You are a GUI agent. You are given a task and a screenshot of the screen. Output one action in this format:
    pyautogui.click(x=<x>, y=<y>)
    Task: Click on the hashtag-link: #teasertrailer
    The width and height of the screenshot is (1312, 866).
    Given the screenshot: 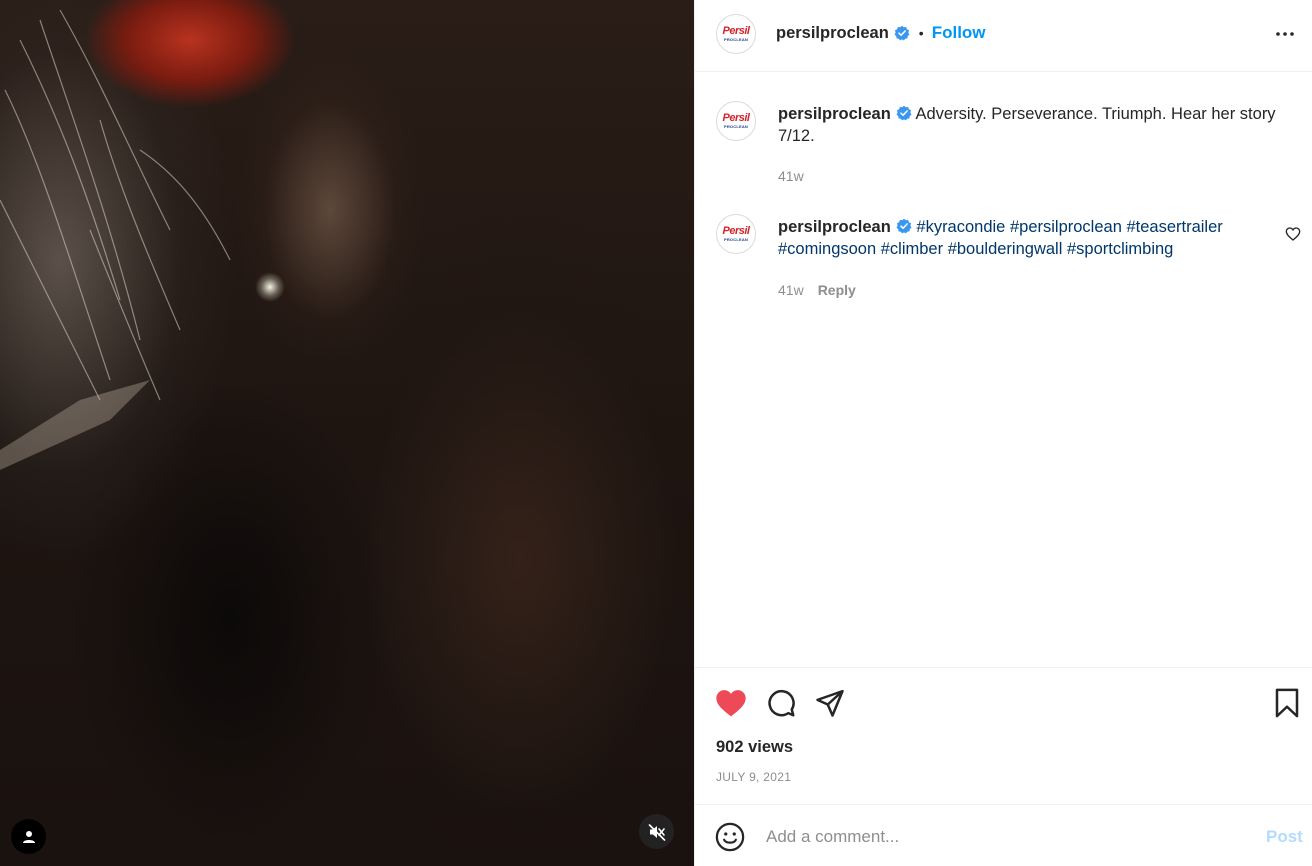 What is the action you would take?
    pyautogui.click(x=1174, y=227)
    